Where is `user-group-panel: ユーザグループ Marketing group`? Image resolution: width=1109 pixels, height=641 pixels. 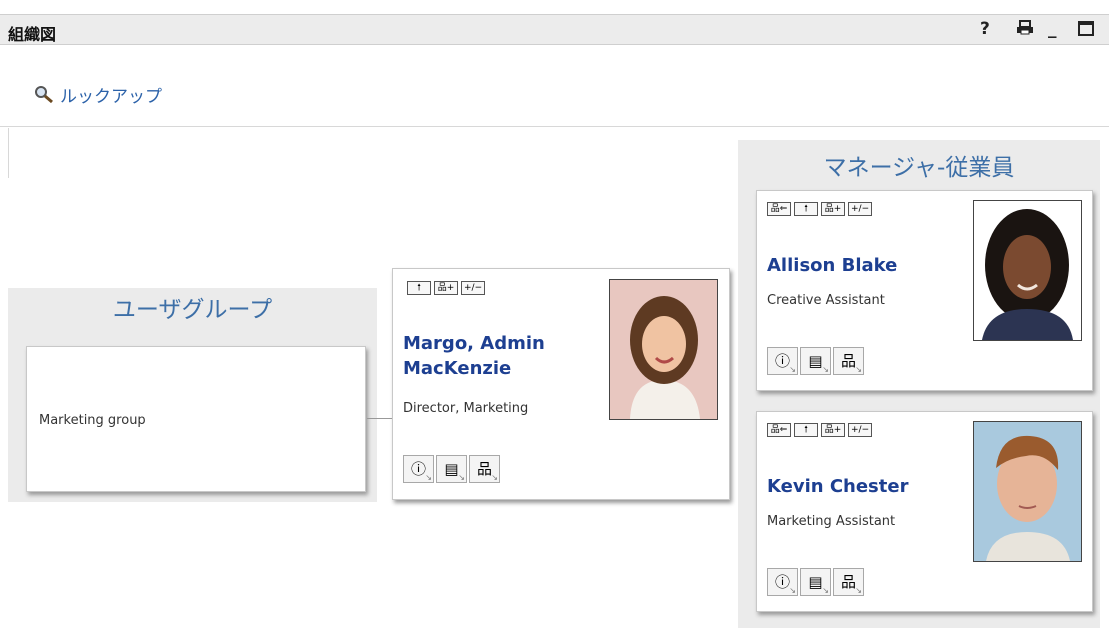 user-group-panel: ユーザグループ Marketing group is located at coordinates (192, 395).